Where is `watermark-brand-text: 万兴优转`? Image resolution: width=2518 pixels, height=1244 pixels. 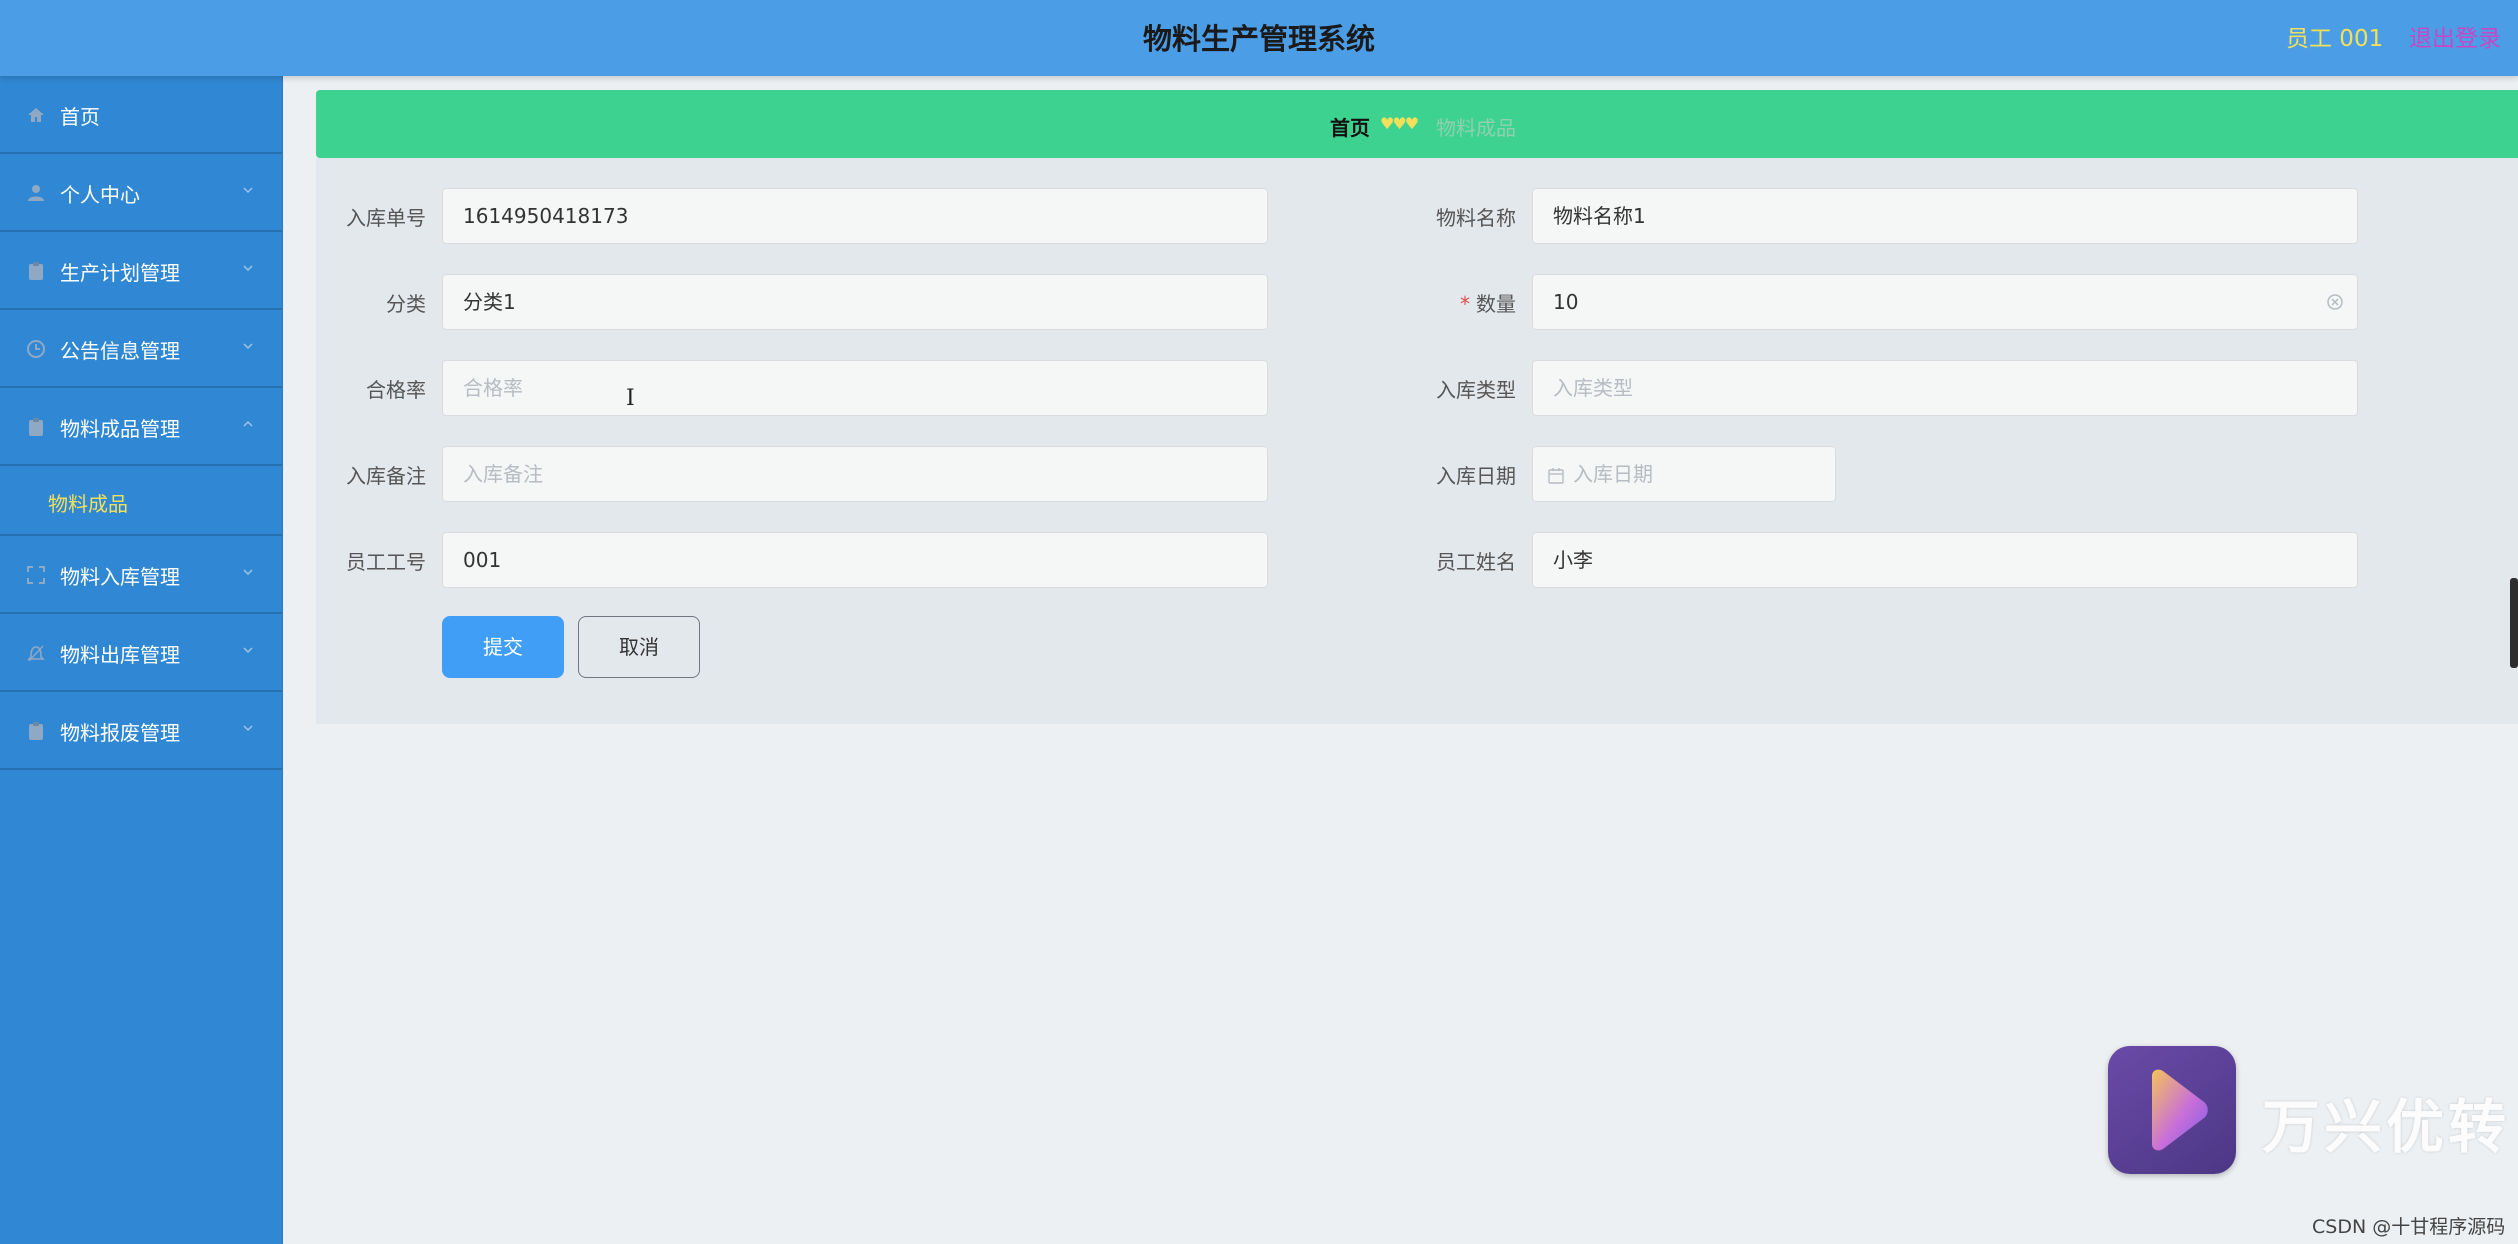 watermark-brand-text: 万兴优转 is located at coordinates (2386, 1127).